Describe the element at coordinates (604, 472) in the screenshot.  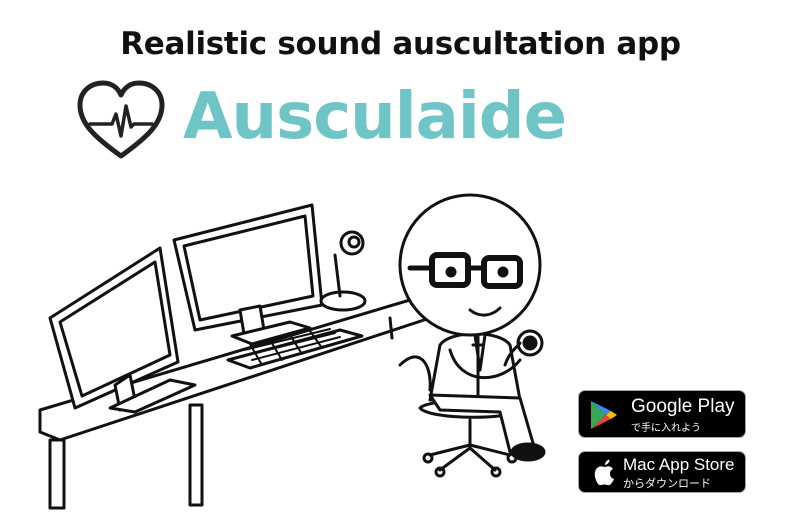
I see `apple-icon` at that location.